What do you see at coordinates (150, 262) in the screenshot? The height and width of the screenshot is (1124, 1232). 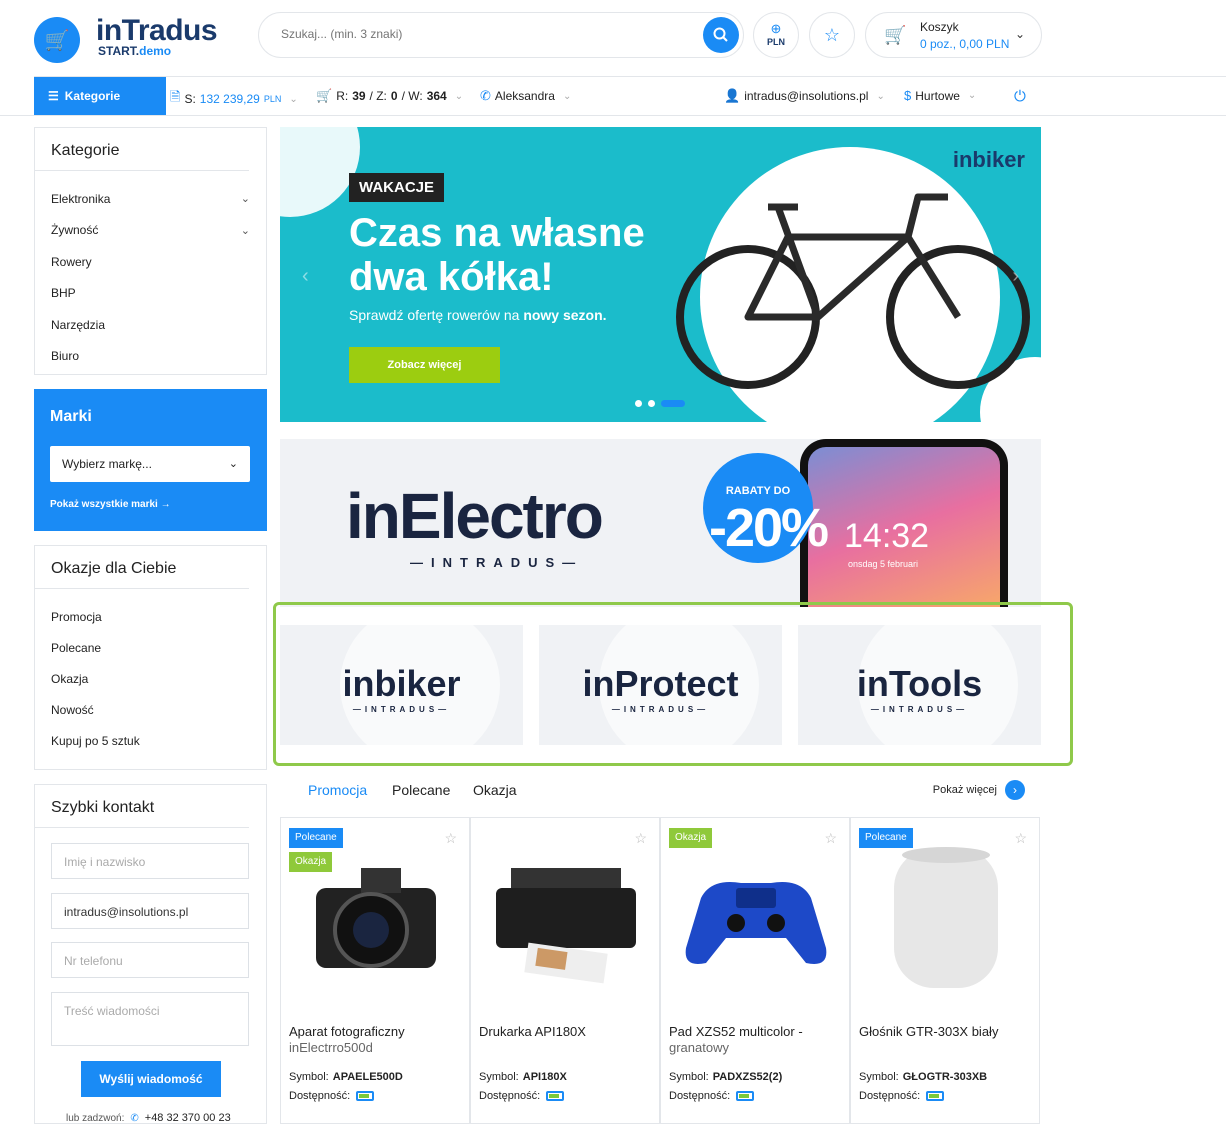 I see `category-item-rowery: Rowery` at bounding box center [150, 262].